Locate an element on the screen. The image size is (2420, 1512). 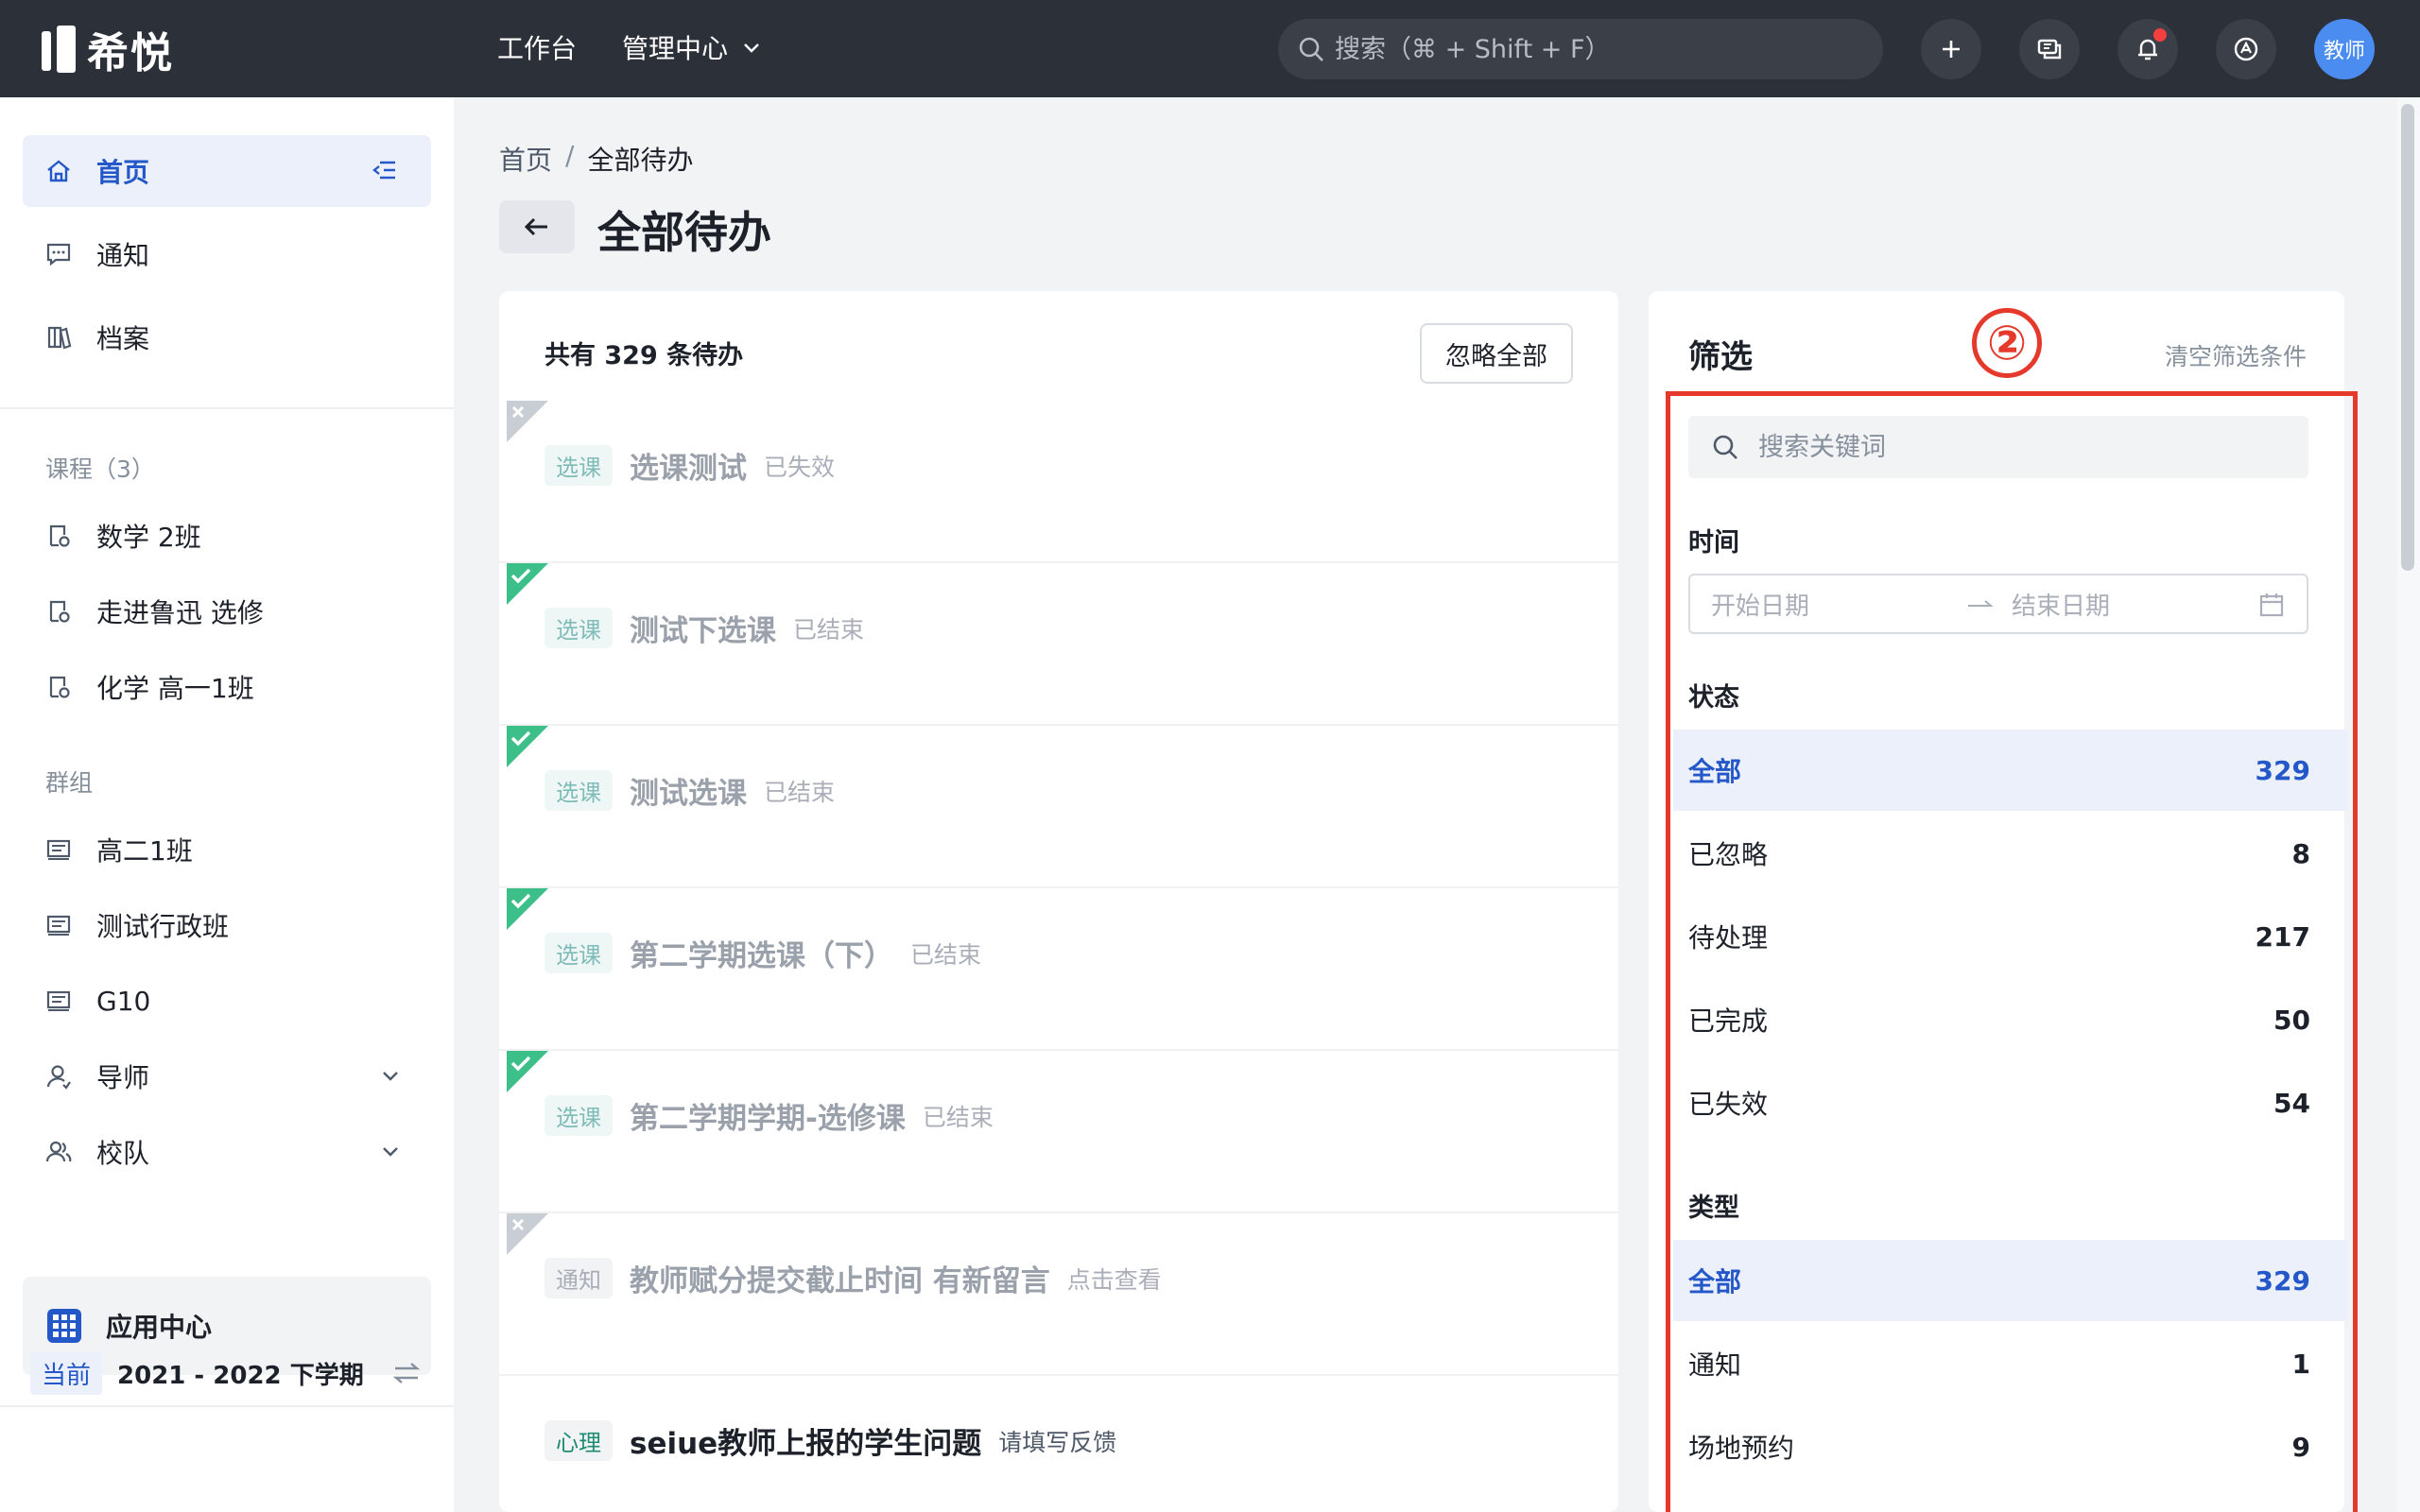
sidebar-item-group-2: 测试行政班 is located at coordinates (227, 925).